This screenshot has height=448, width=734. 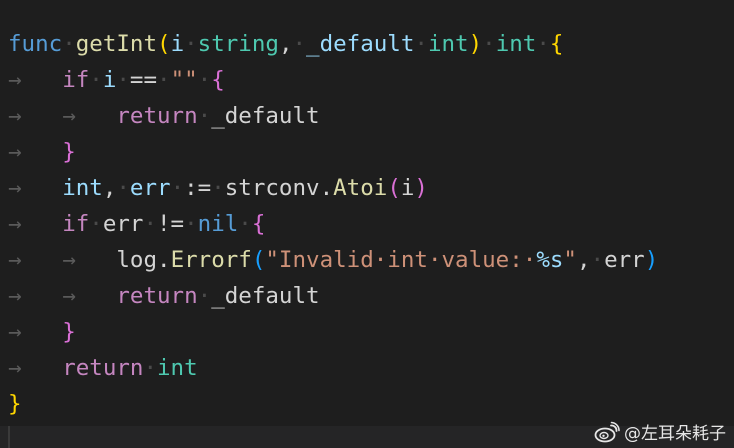 What do you see at coordinates (116, 44) in the screenshot?
I see `function-name: getInt` at bounding box center [116, 44].